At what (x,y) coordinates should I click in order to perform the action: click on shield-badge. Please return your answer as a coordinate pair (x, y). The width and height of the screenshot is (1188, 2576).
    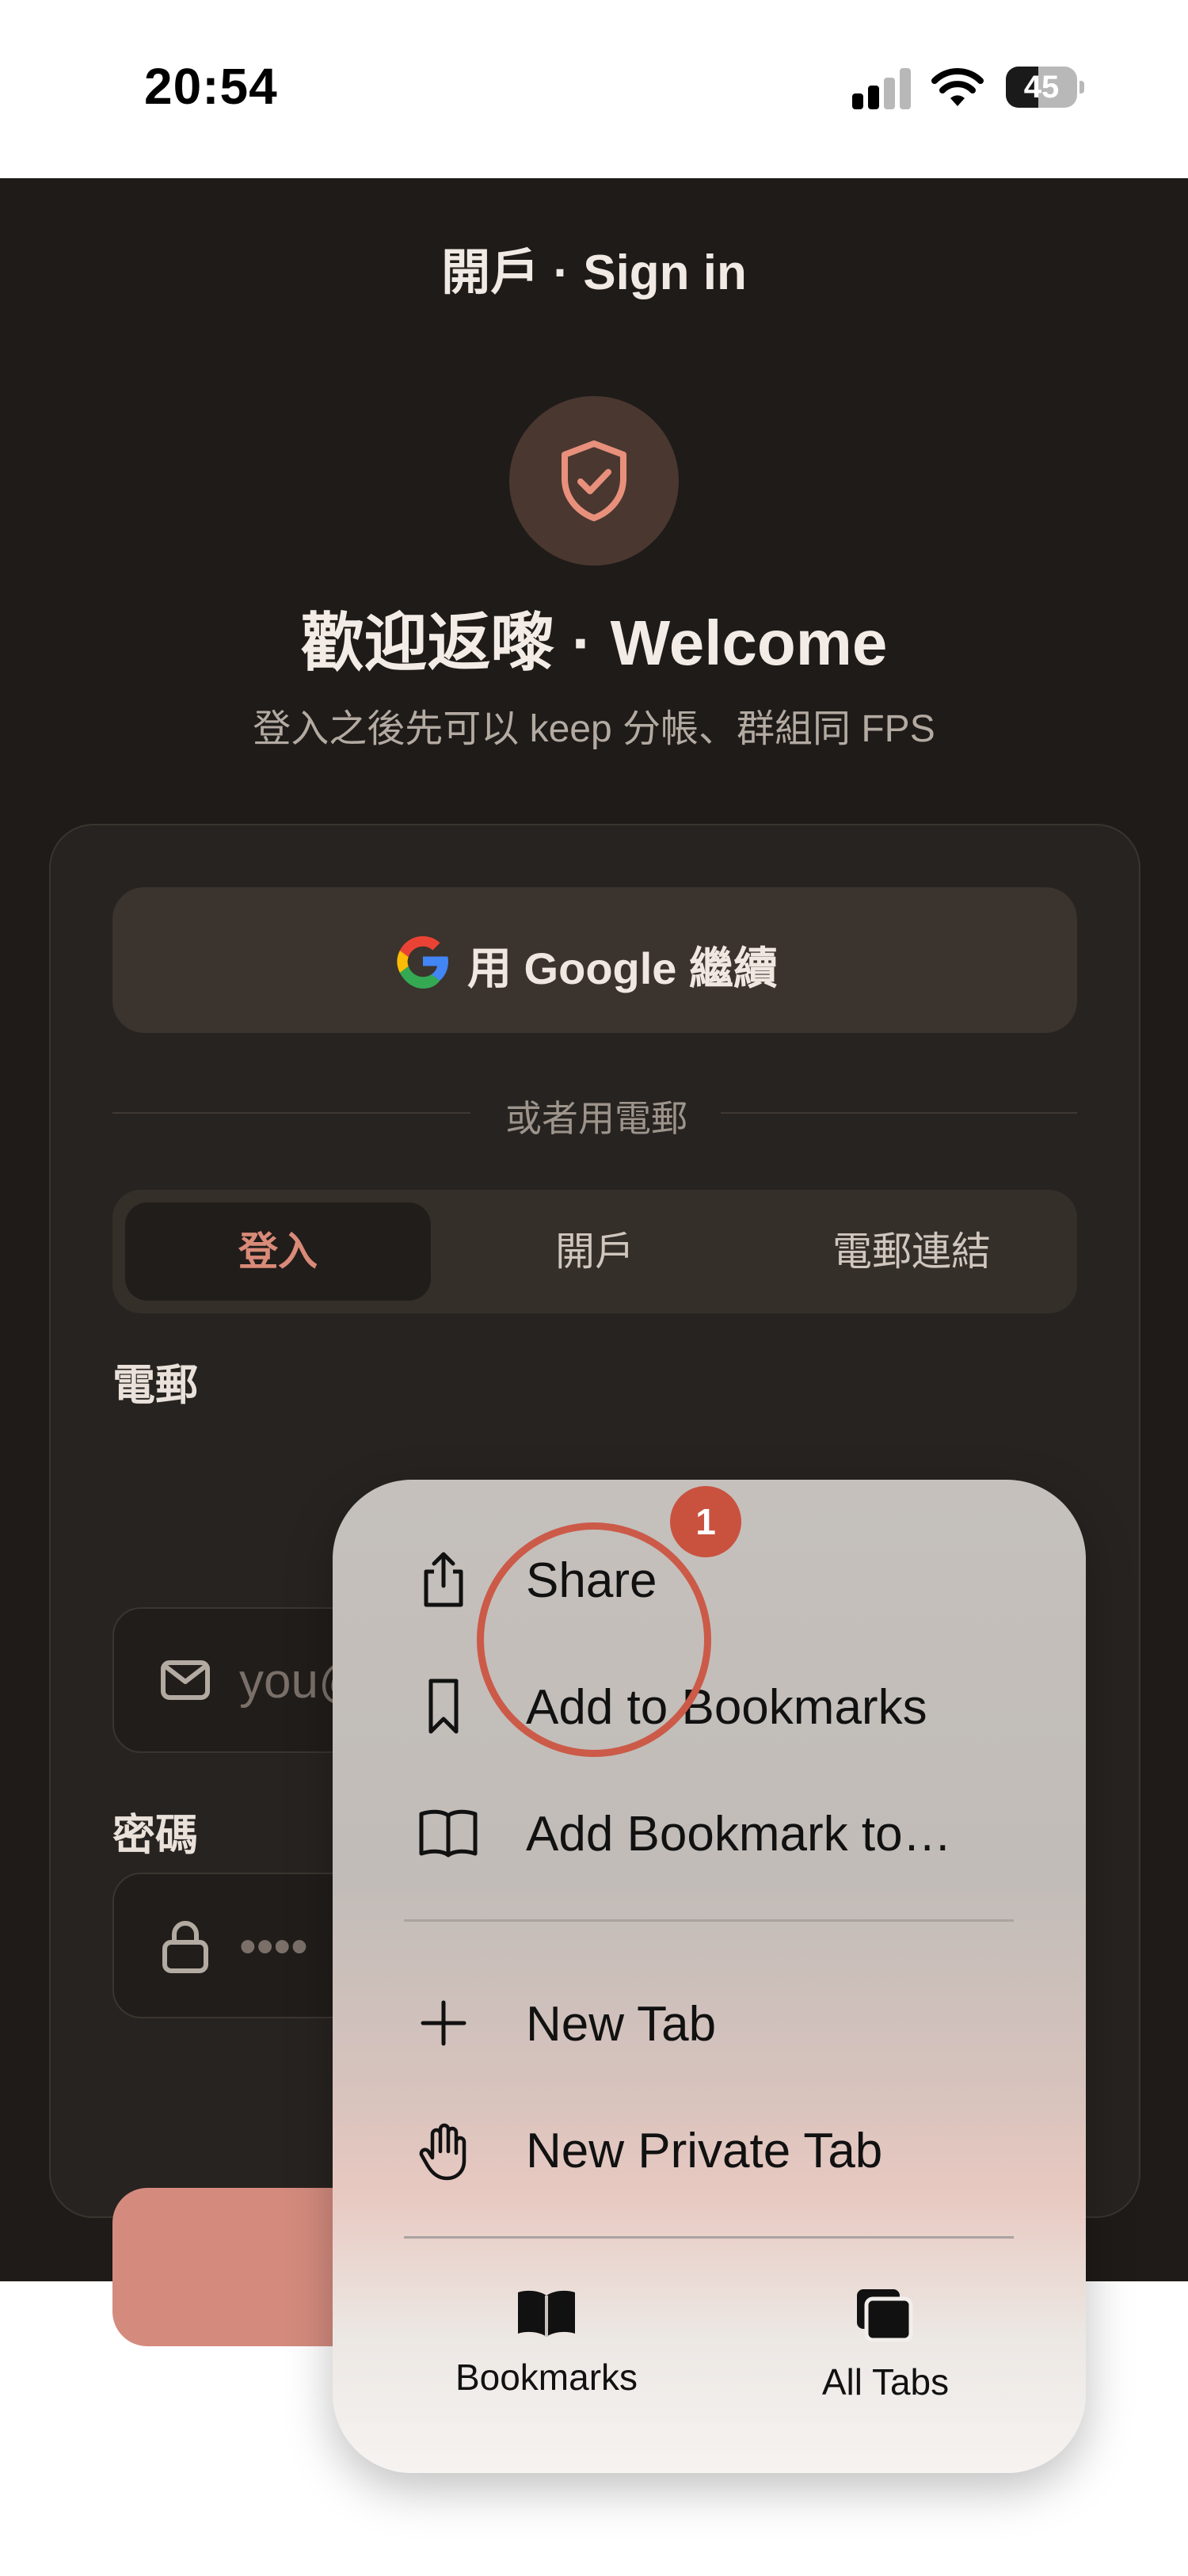
    Looking at the image, I should click on (594, 481).